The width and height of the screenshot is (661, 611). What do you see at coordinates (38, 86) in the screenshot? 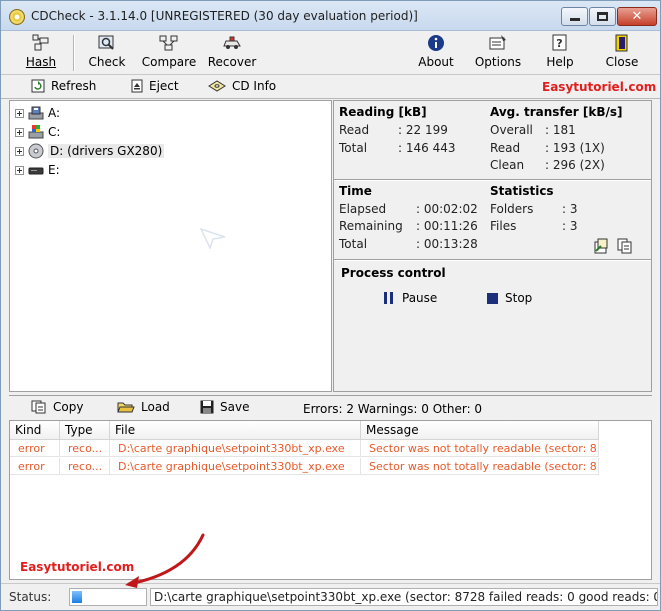
I see `refresh-icon` at bounding box center [38, 86].